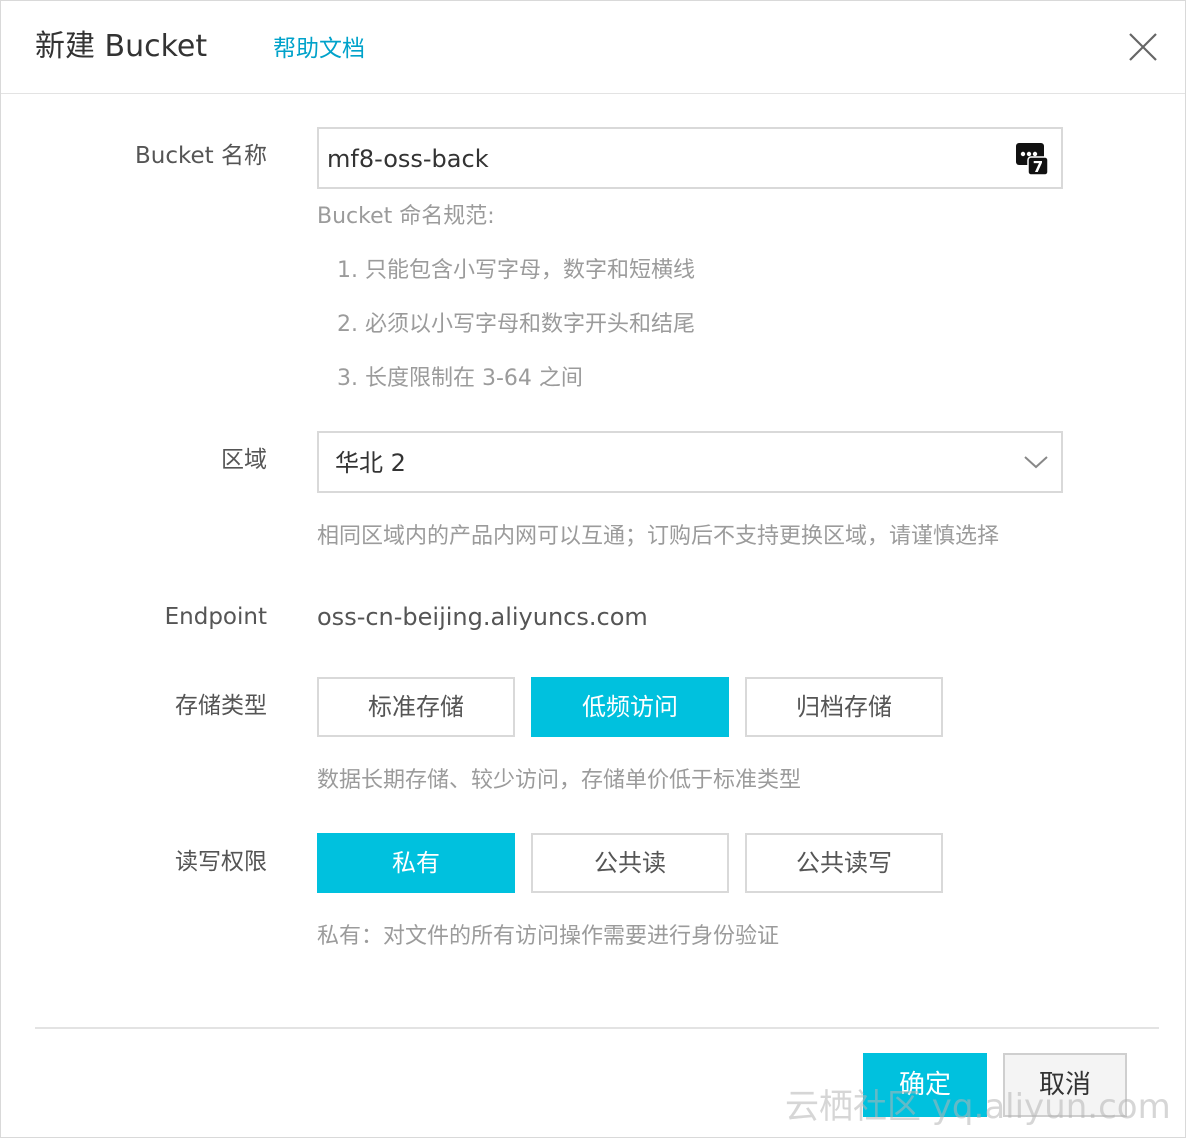 The height and width of the screenshot is (1138, 1186). Describe the element at coordinates (658, 536) in the screenshot. I see `region-hint: 相同区域内的产品内网可以互通；订购后不支持更换区域，请谨慎选择` at that location.